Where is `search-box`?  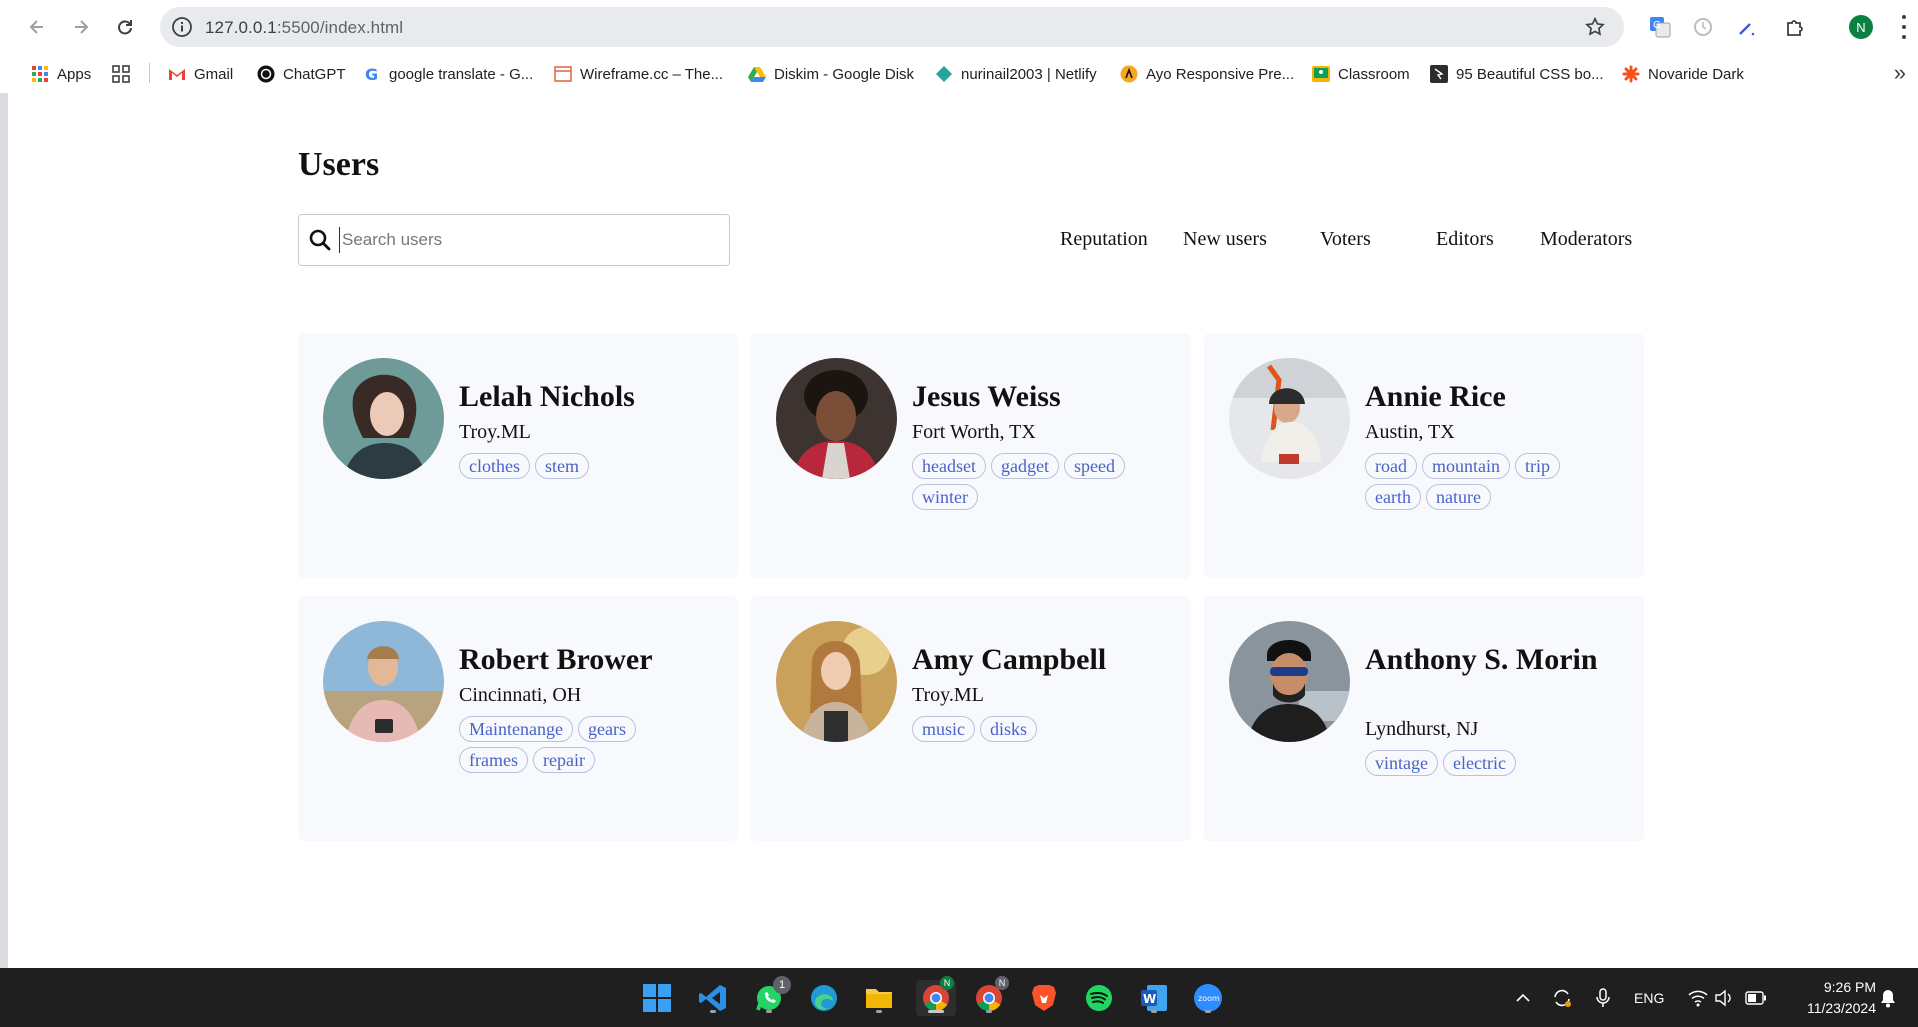 search-box is located at coordinates (514, 240).